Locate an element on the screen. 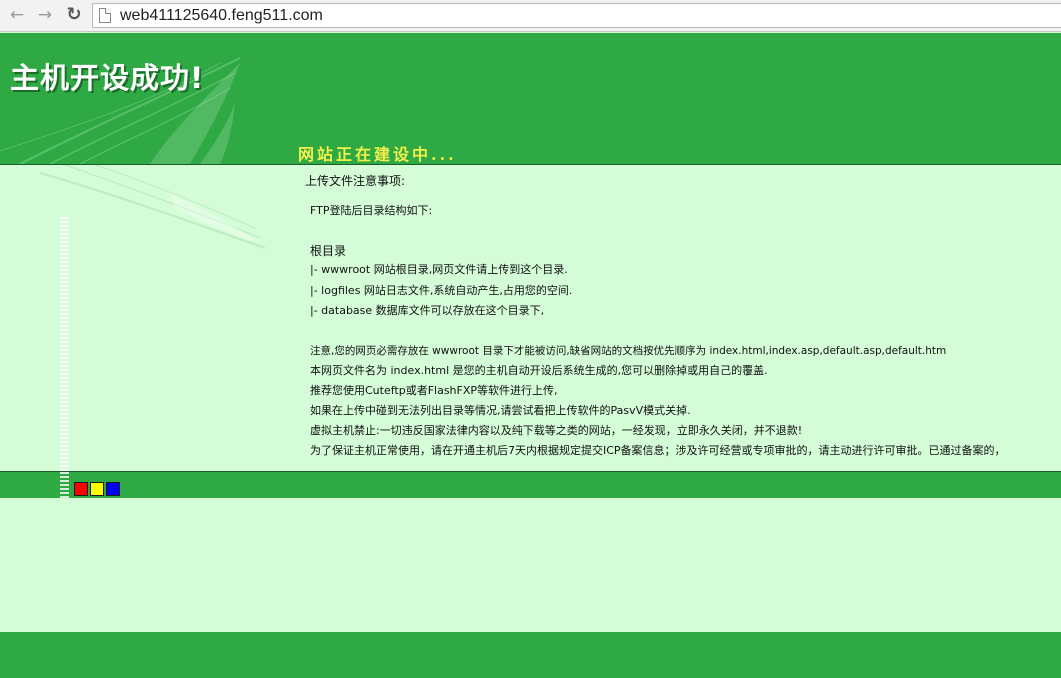 The height and width of the screenshot is (678, 1061). notice-line: |- logfiles 网站日志文件,系统自动产生,占用您的空间. is located at coordinates (441, 290).